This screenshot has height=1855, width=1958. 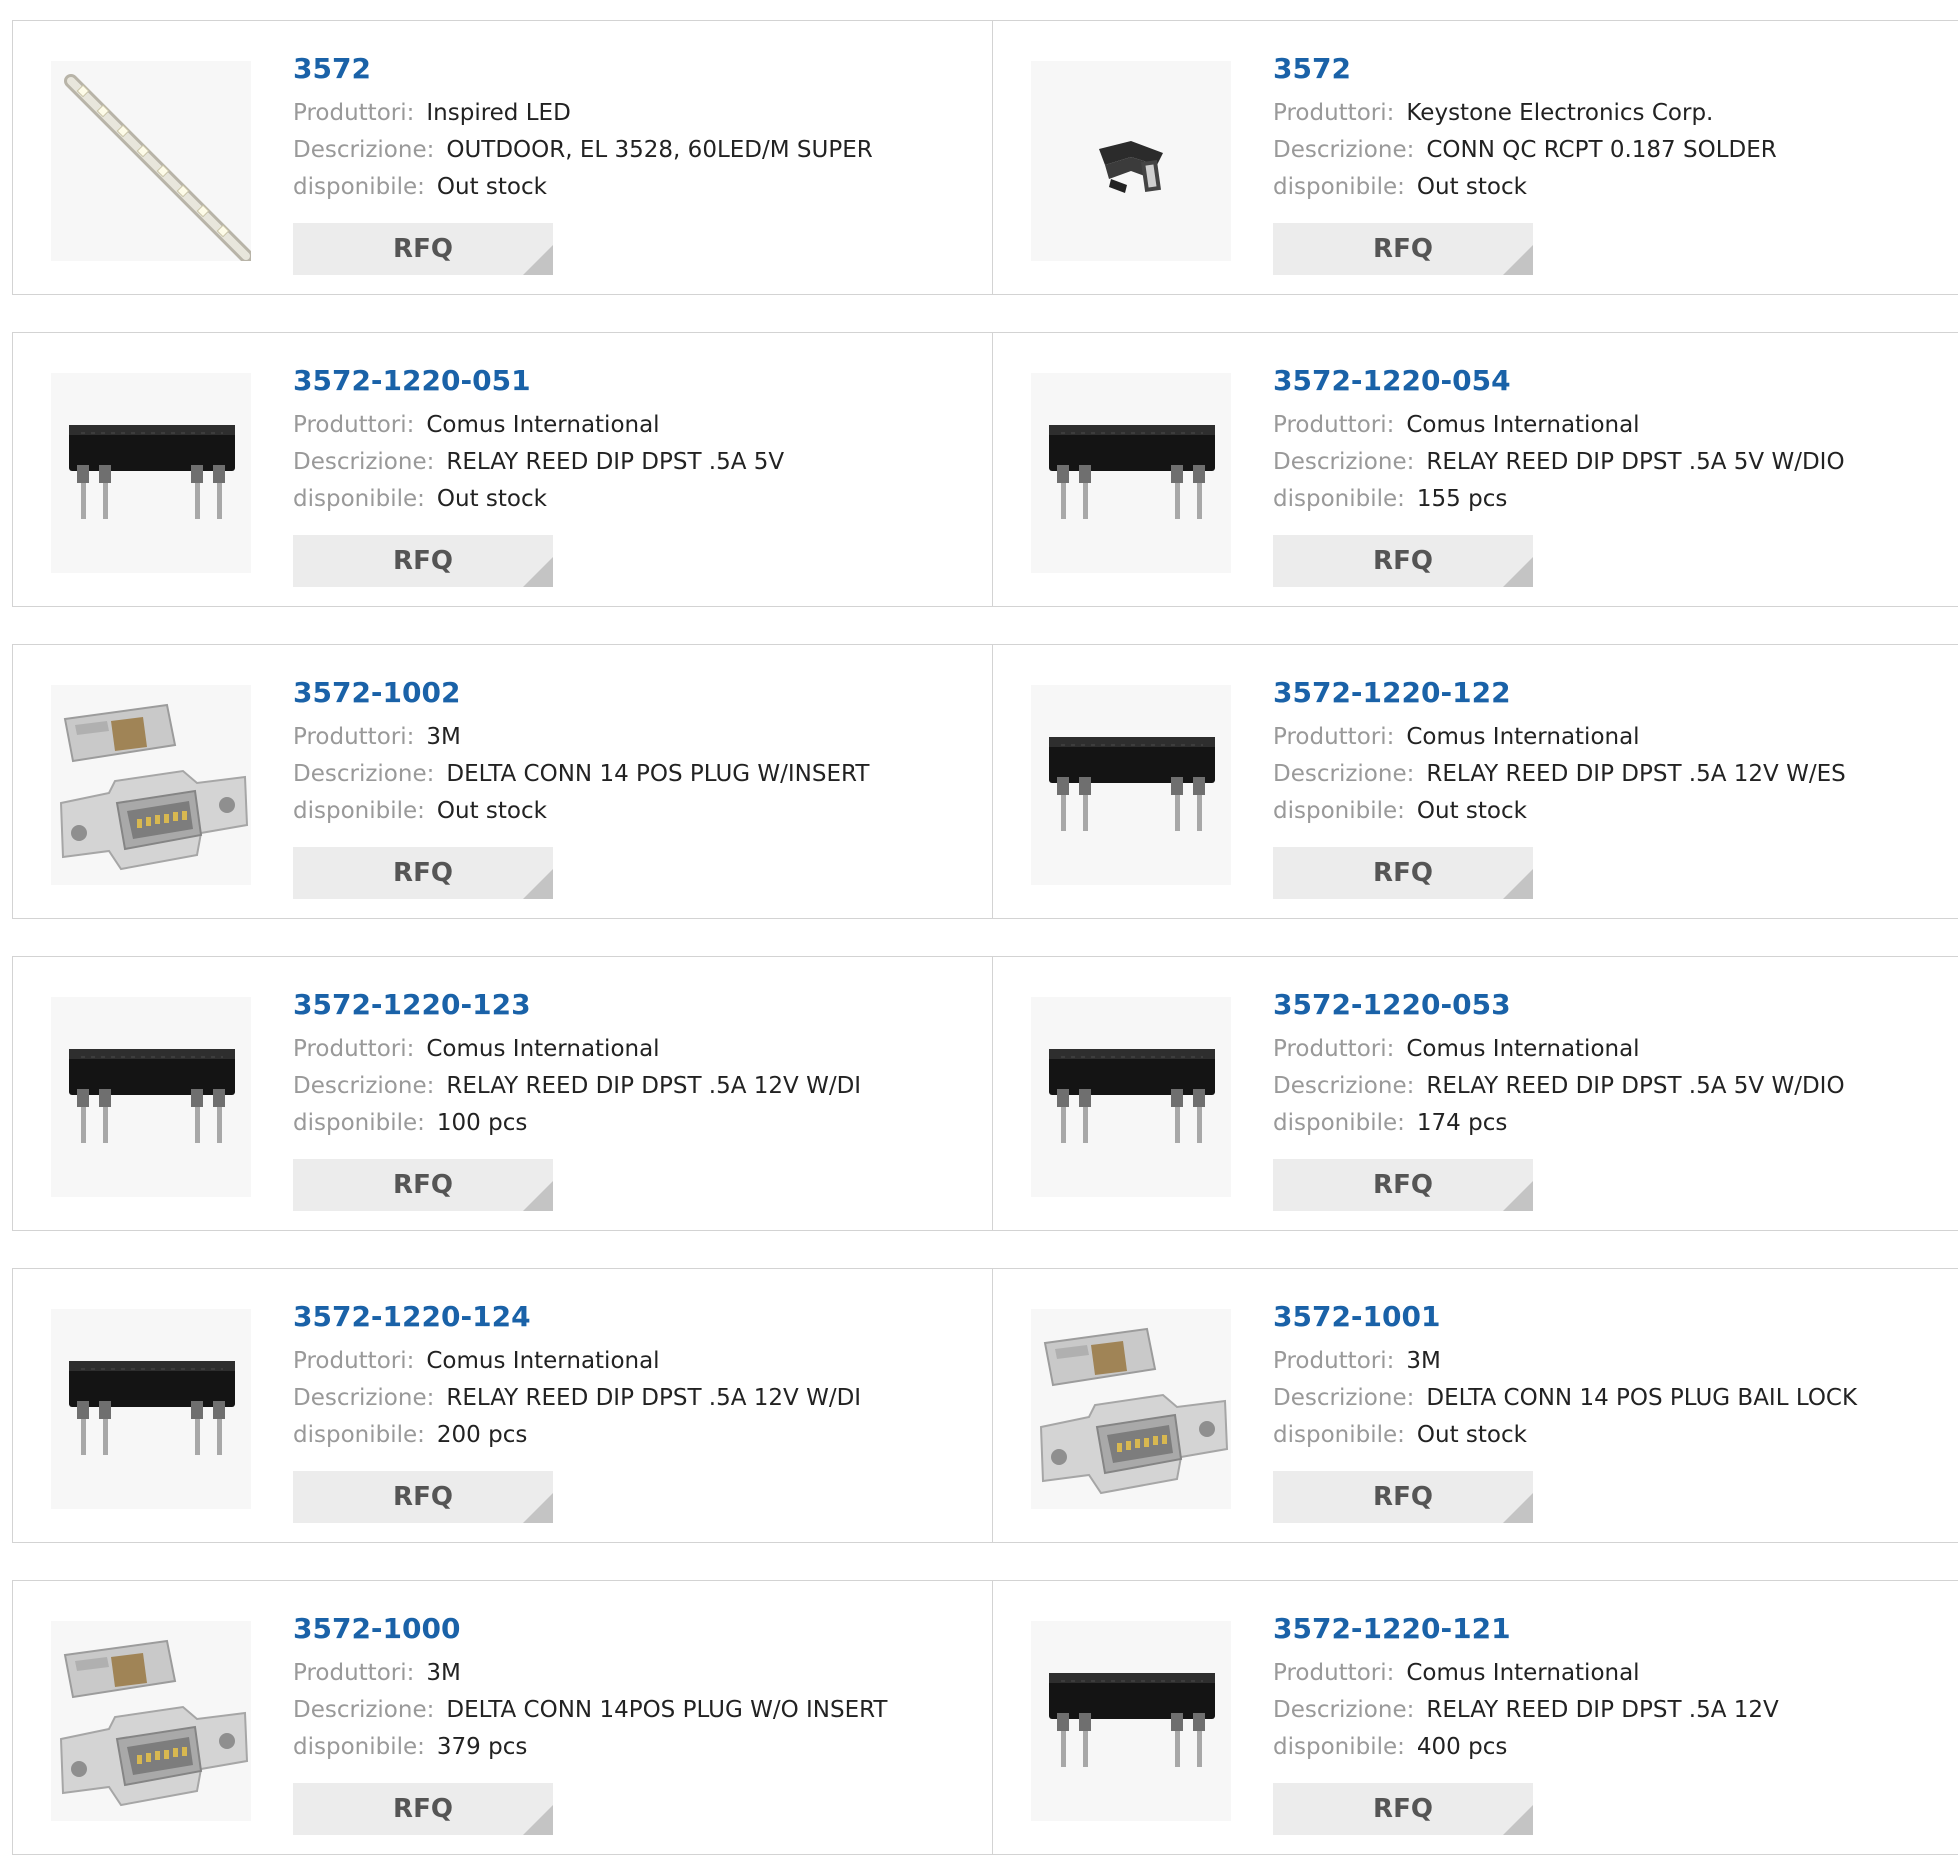 I want to click on availability-row: disponibile: 379 pcs, so click(x=590, y=1747).